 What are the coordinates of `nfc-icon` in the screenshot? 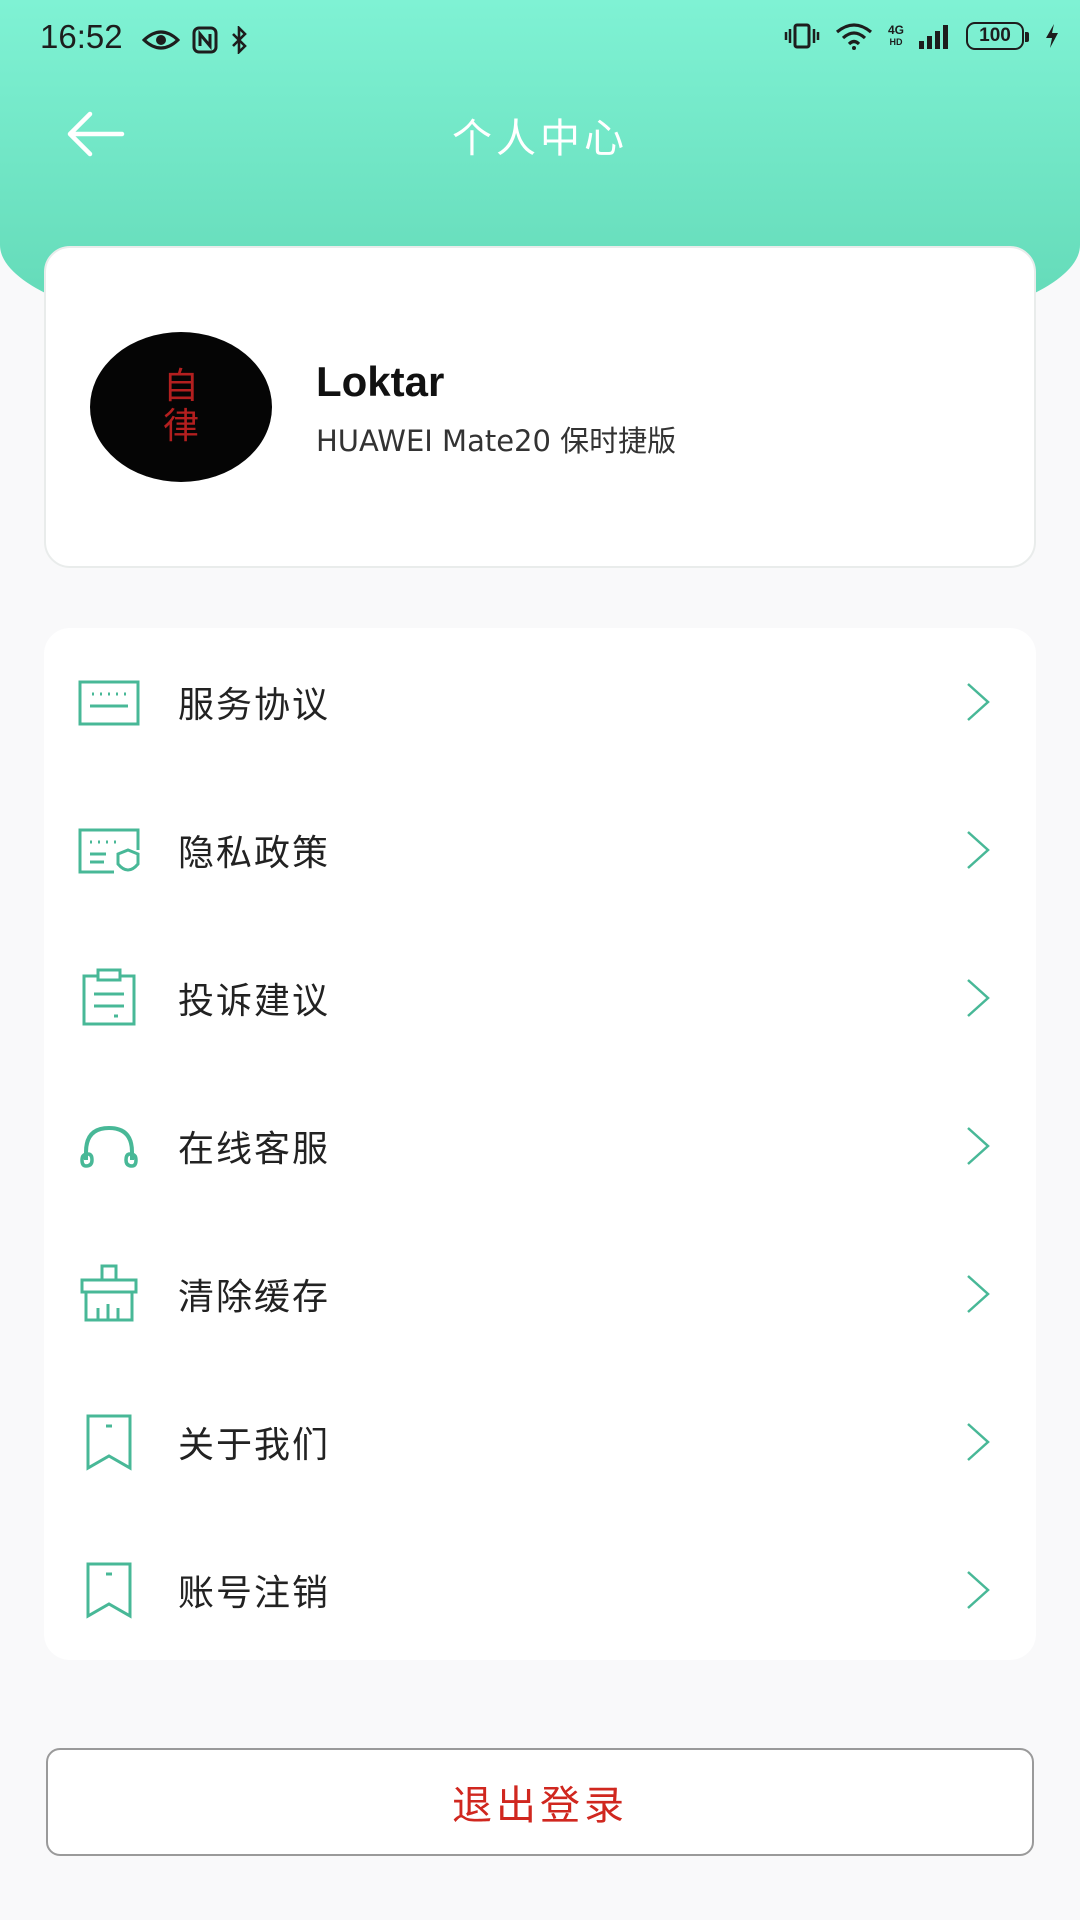 It's located at (205, 40).